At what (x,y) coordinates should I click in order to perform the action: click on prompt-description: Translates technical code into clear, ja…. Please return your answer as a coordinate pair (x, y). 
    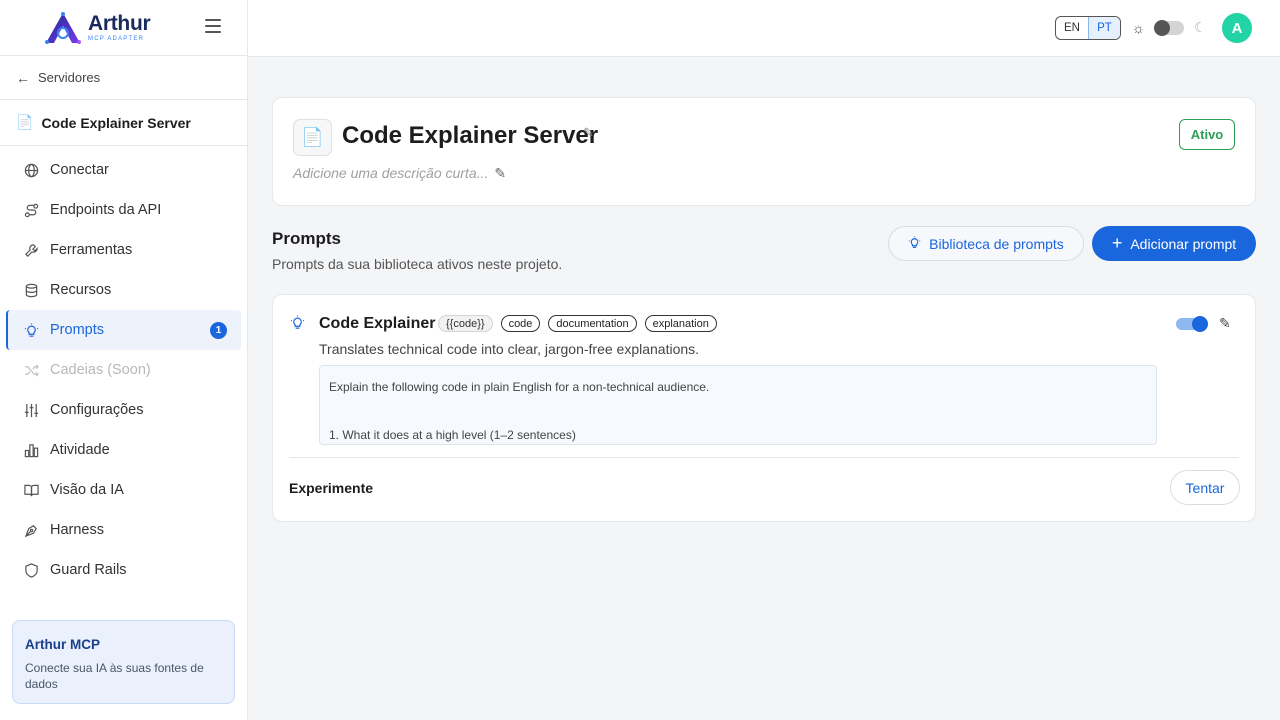
    Looking at the image, I should click on (509, 349).